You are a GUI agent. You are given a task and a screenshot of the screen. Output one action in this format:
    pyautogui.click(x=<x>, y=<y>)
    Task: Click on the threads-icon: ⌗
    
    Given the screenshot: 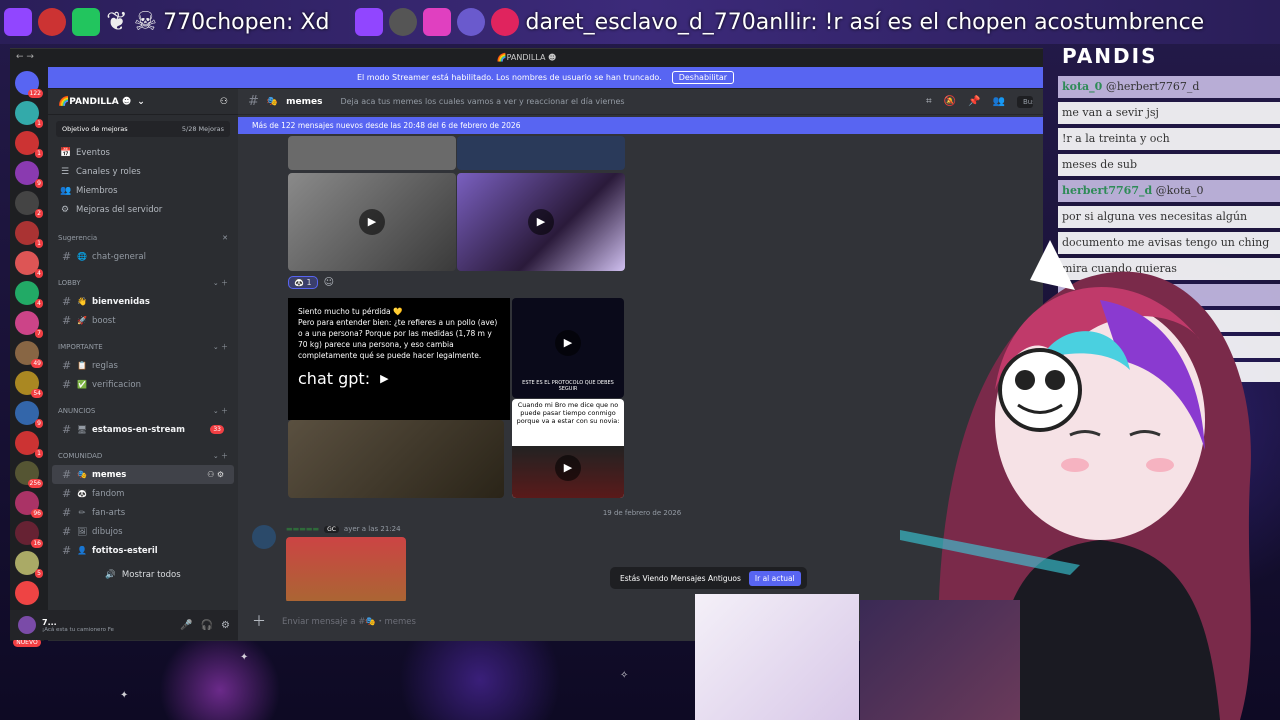 What is the action you would take?
    pyautogui.click(x=929, y=102)
    